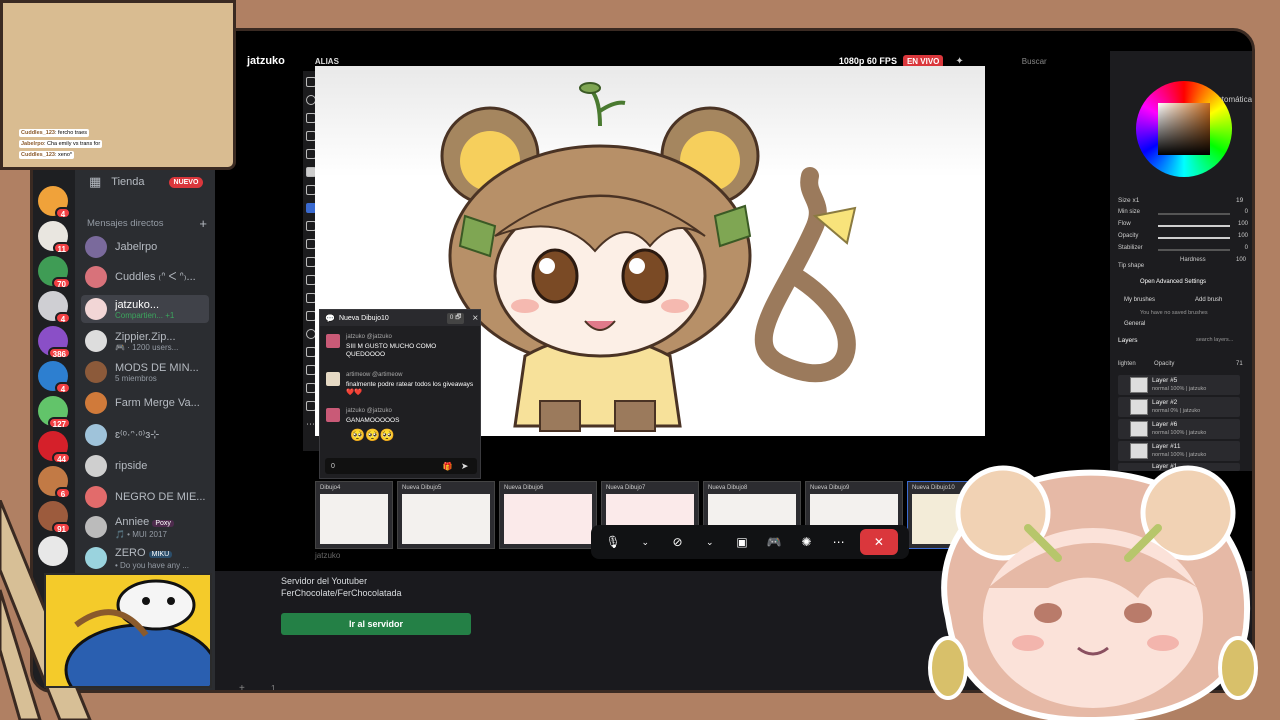 The width and height of the screenshot is (1280, 720). I want to click on layer-opacity-label: Opacity, so click(1164, 364).